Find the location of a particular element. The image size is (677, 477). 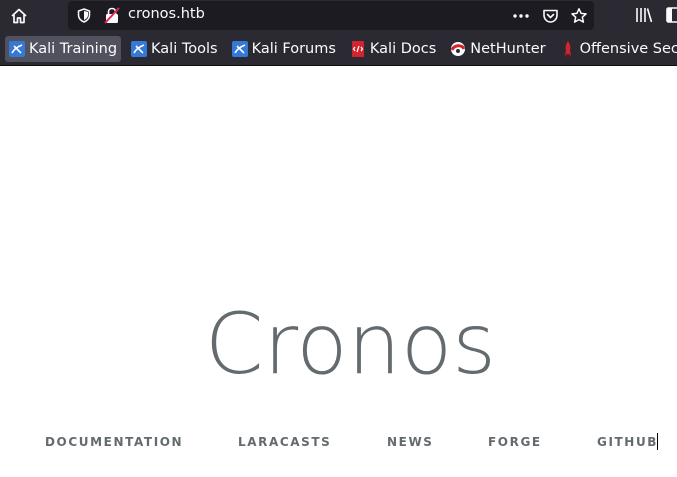

bookmark-label: NetHunter is located at coordinates (508, 48).